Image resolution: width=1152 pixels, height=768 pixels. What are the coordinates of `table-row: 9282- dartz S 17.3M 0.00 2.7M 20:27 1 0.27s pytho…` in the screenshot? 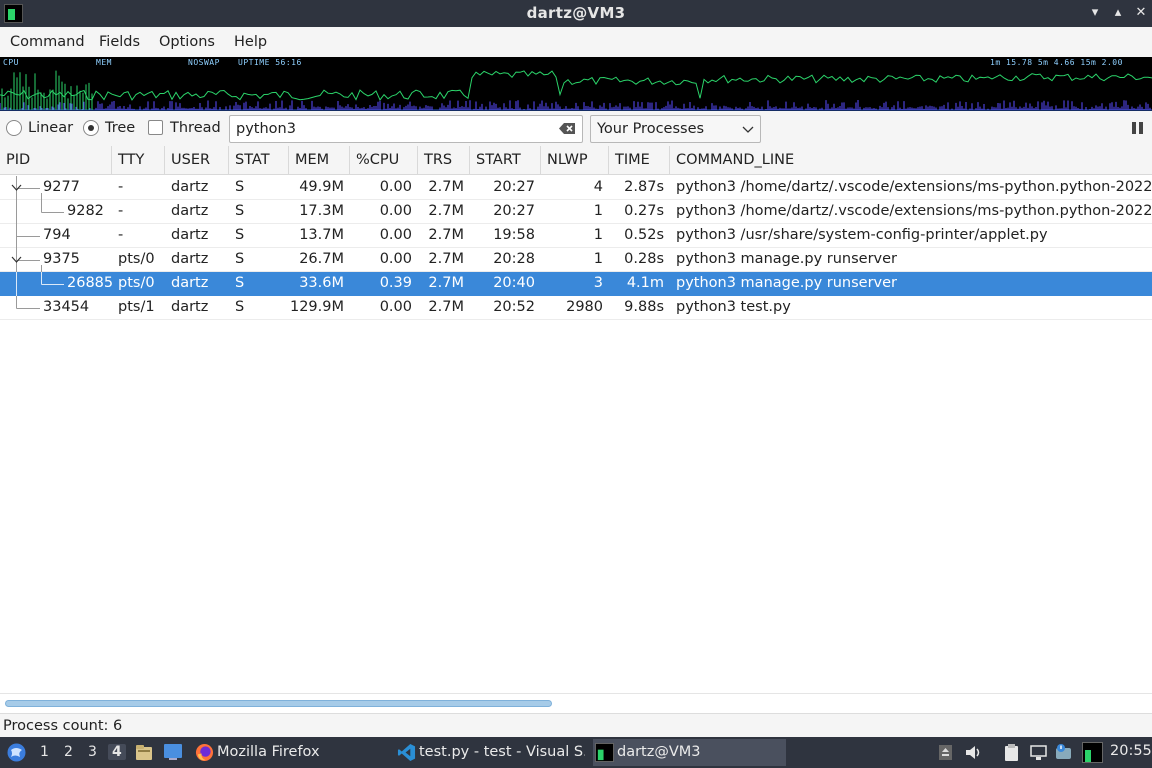 It's located at (576, 212).